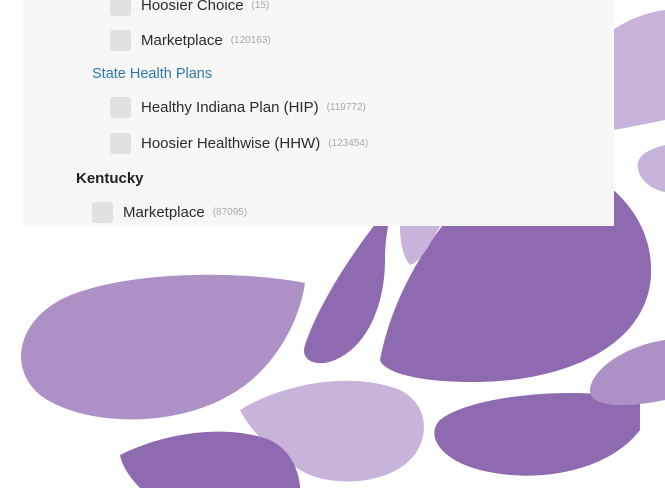 This screenshot has height=488, width=665. I want to click on group-state-health-plans: State Health Plans, so click(152, 74).